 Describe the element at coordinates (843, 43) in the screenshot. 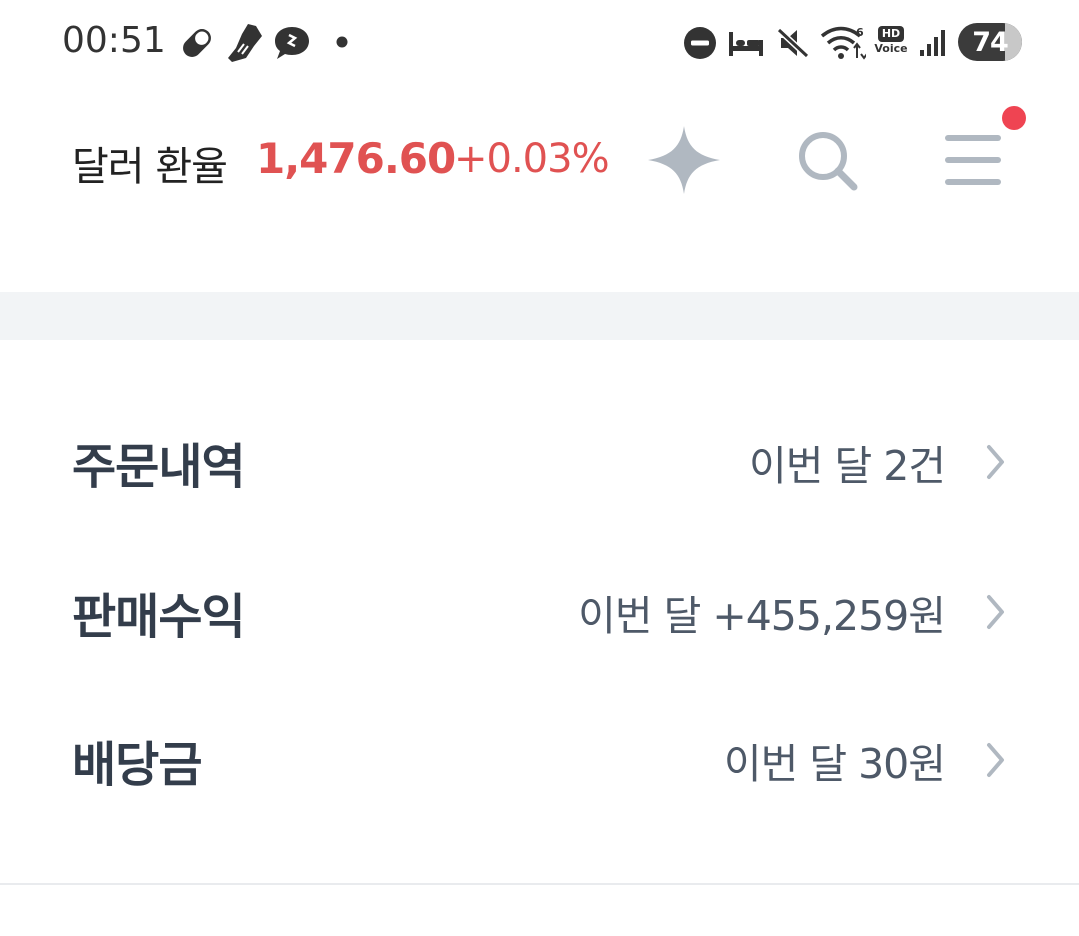

I see `wifi-icon: 6` at that location.